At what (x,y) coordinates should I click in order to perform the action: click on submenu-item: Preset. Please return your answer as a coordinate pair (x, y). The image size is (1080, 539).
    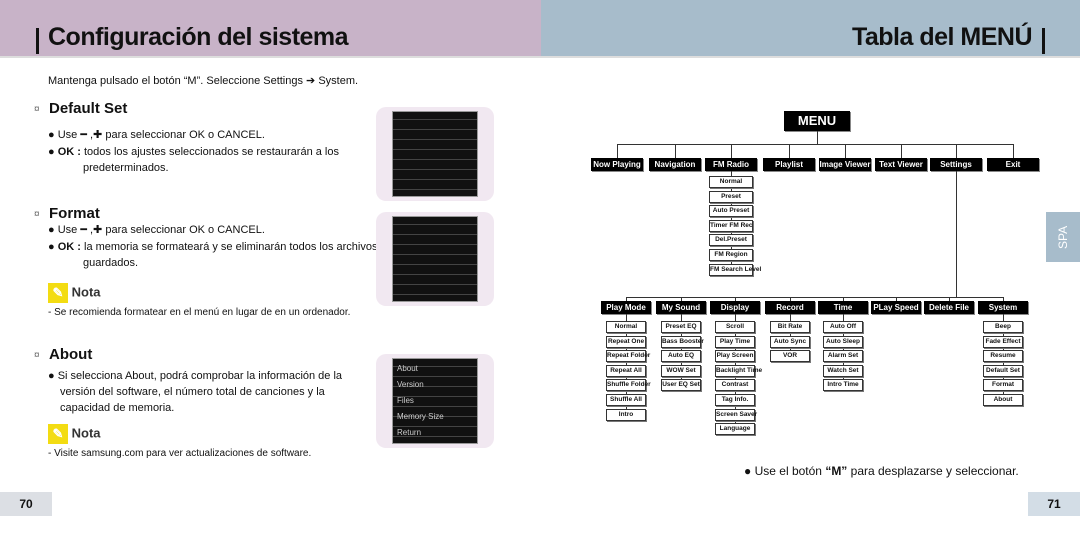
    Looking at the image, I should click on (731, 196).